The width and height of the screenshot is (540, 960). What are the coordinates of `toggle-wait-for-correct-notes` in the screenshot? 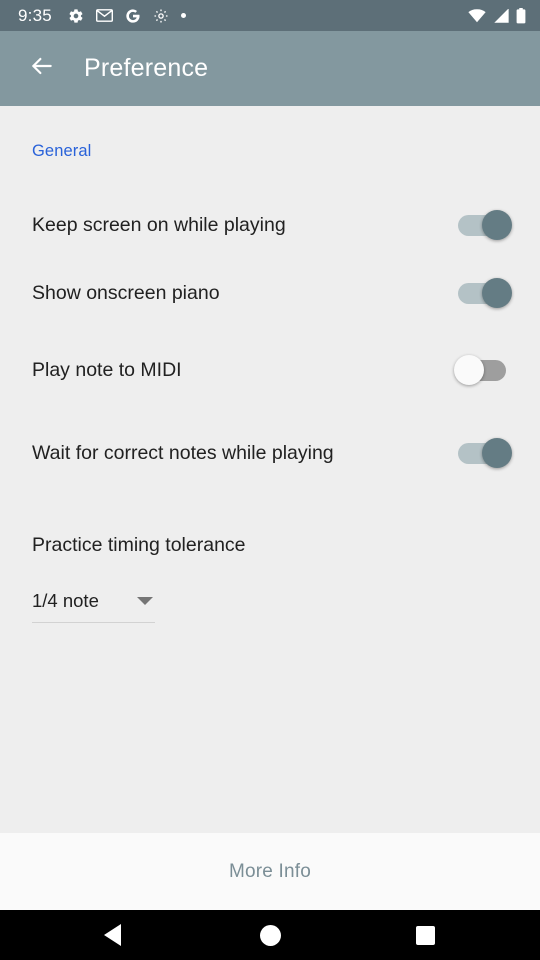 It's located at (483, 453).